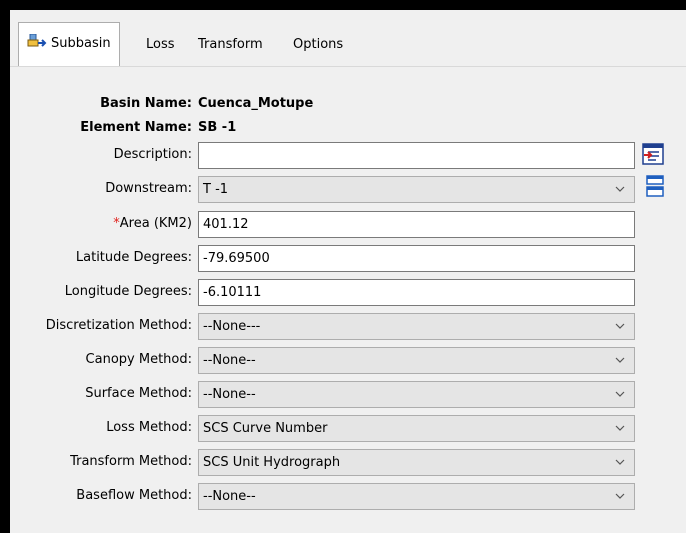  What do you see at coordinates (152, 154) in the screenshot?
I see `description-label: Description:` at bounding box center [152, 154].